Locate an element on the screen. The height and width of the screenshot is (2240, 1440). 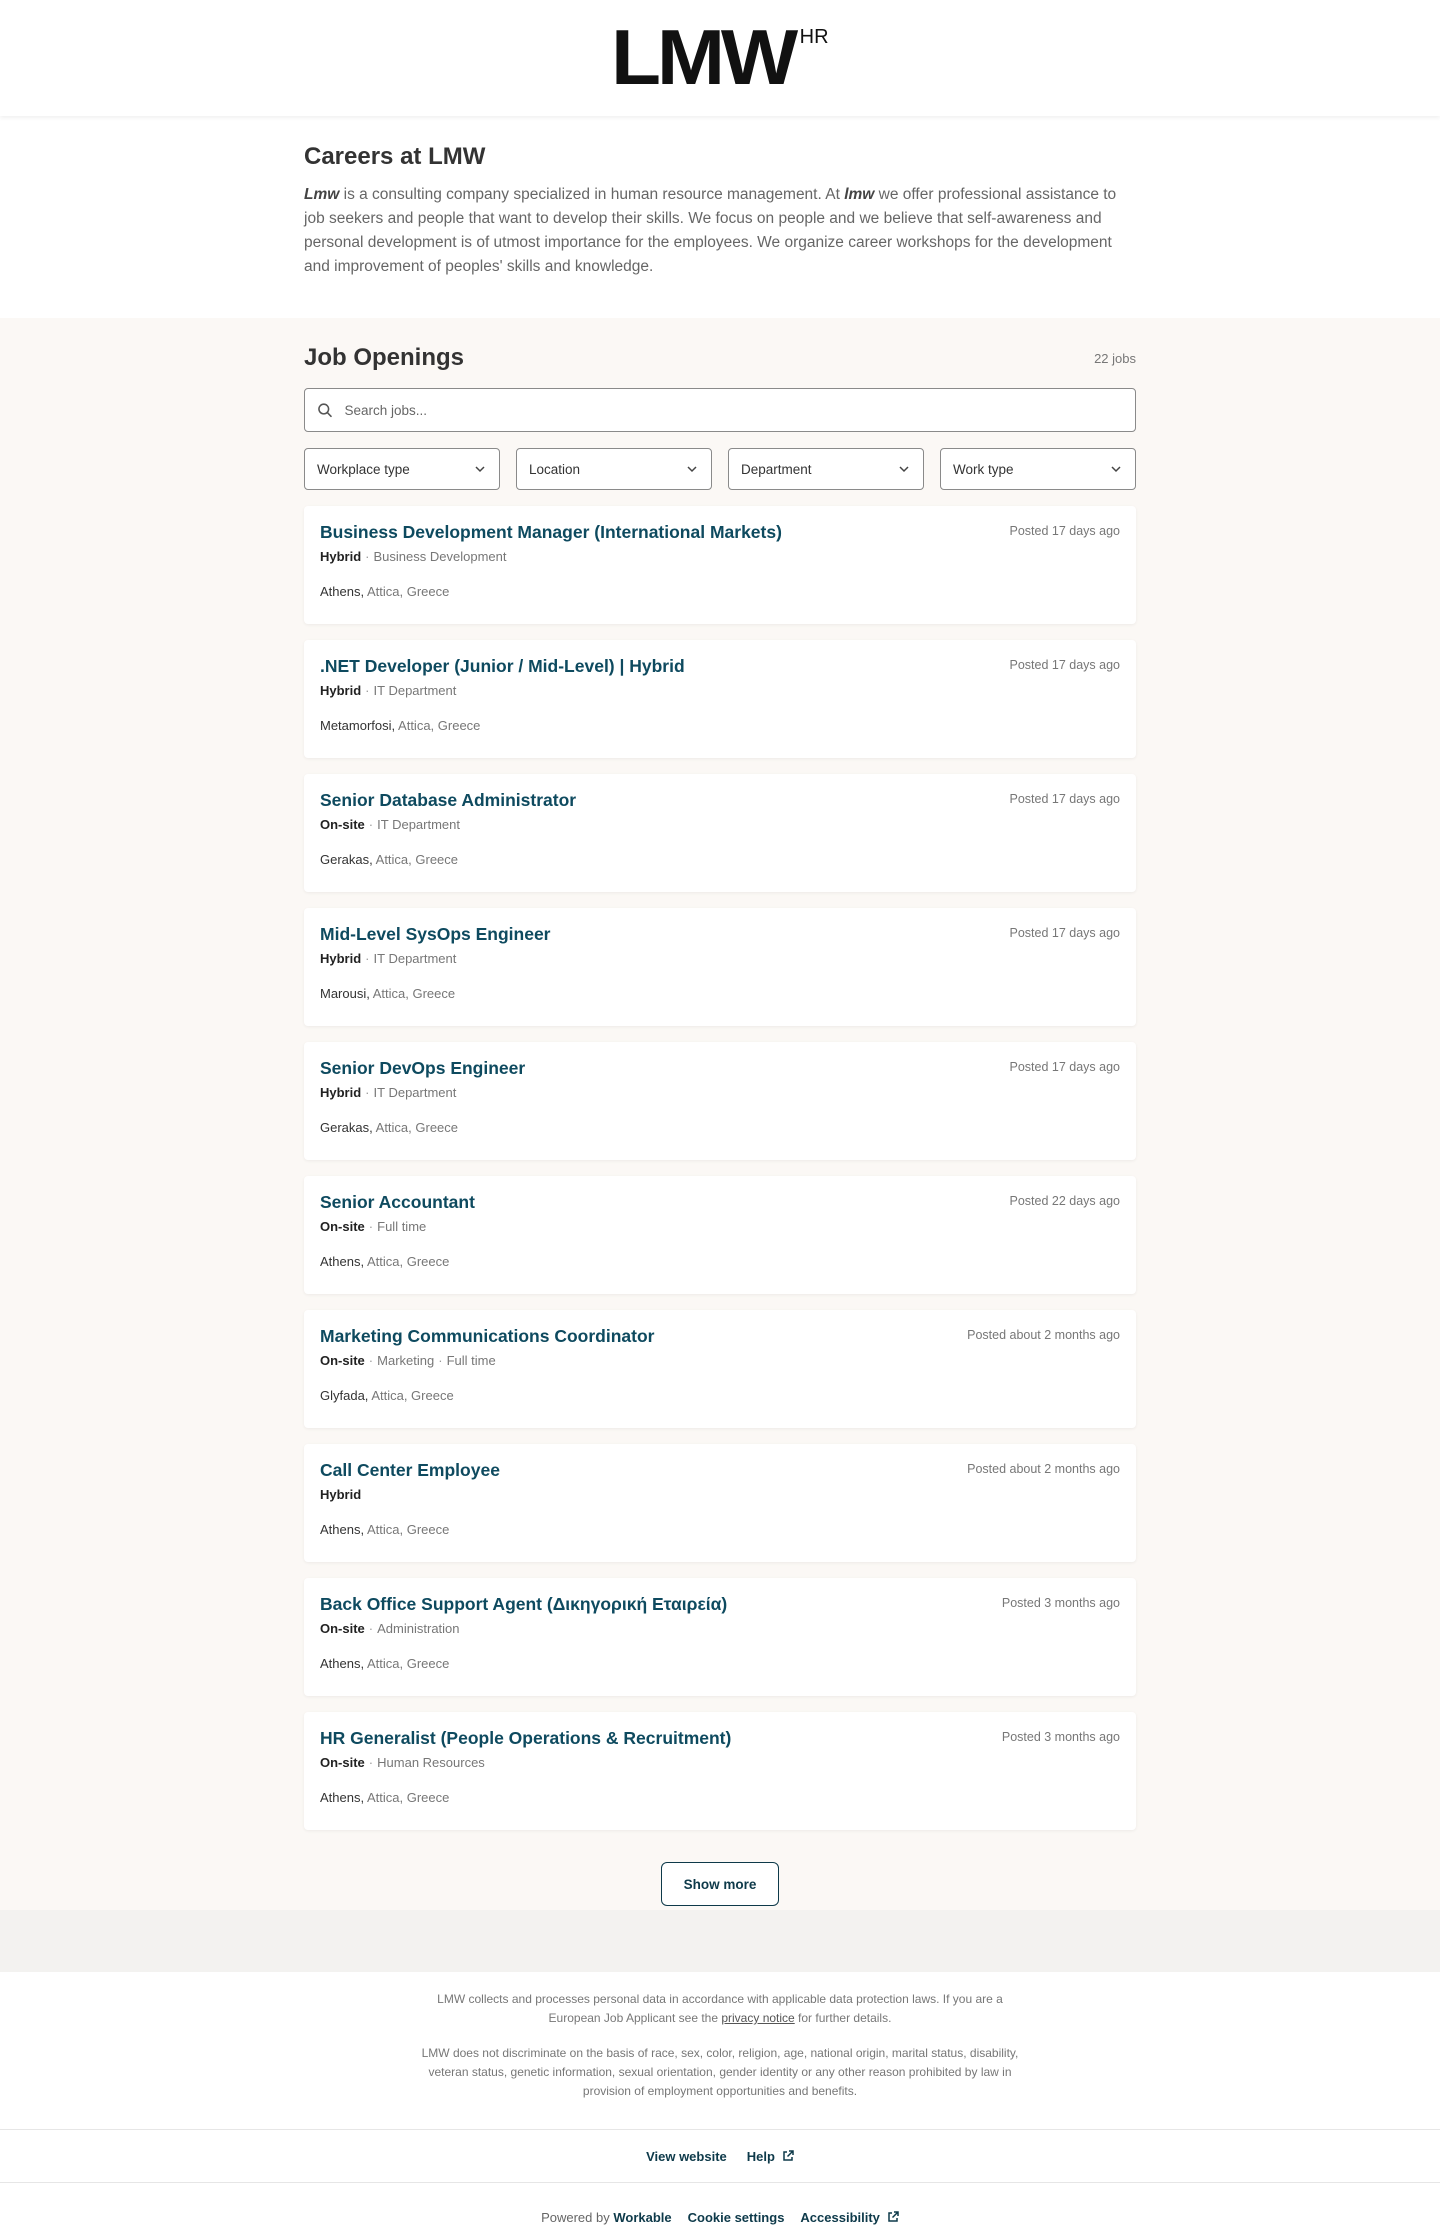
company-logo: LMW HR is located at coordinates (719, 57).